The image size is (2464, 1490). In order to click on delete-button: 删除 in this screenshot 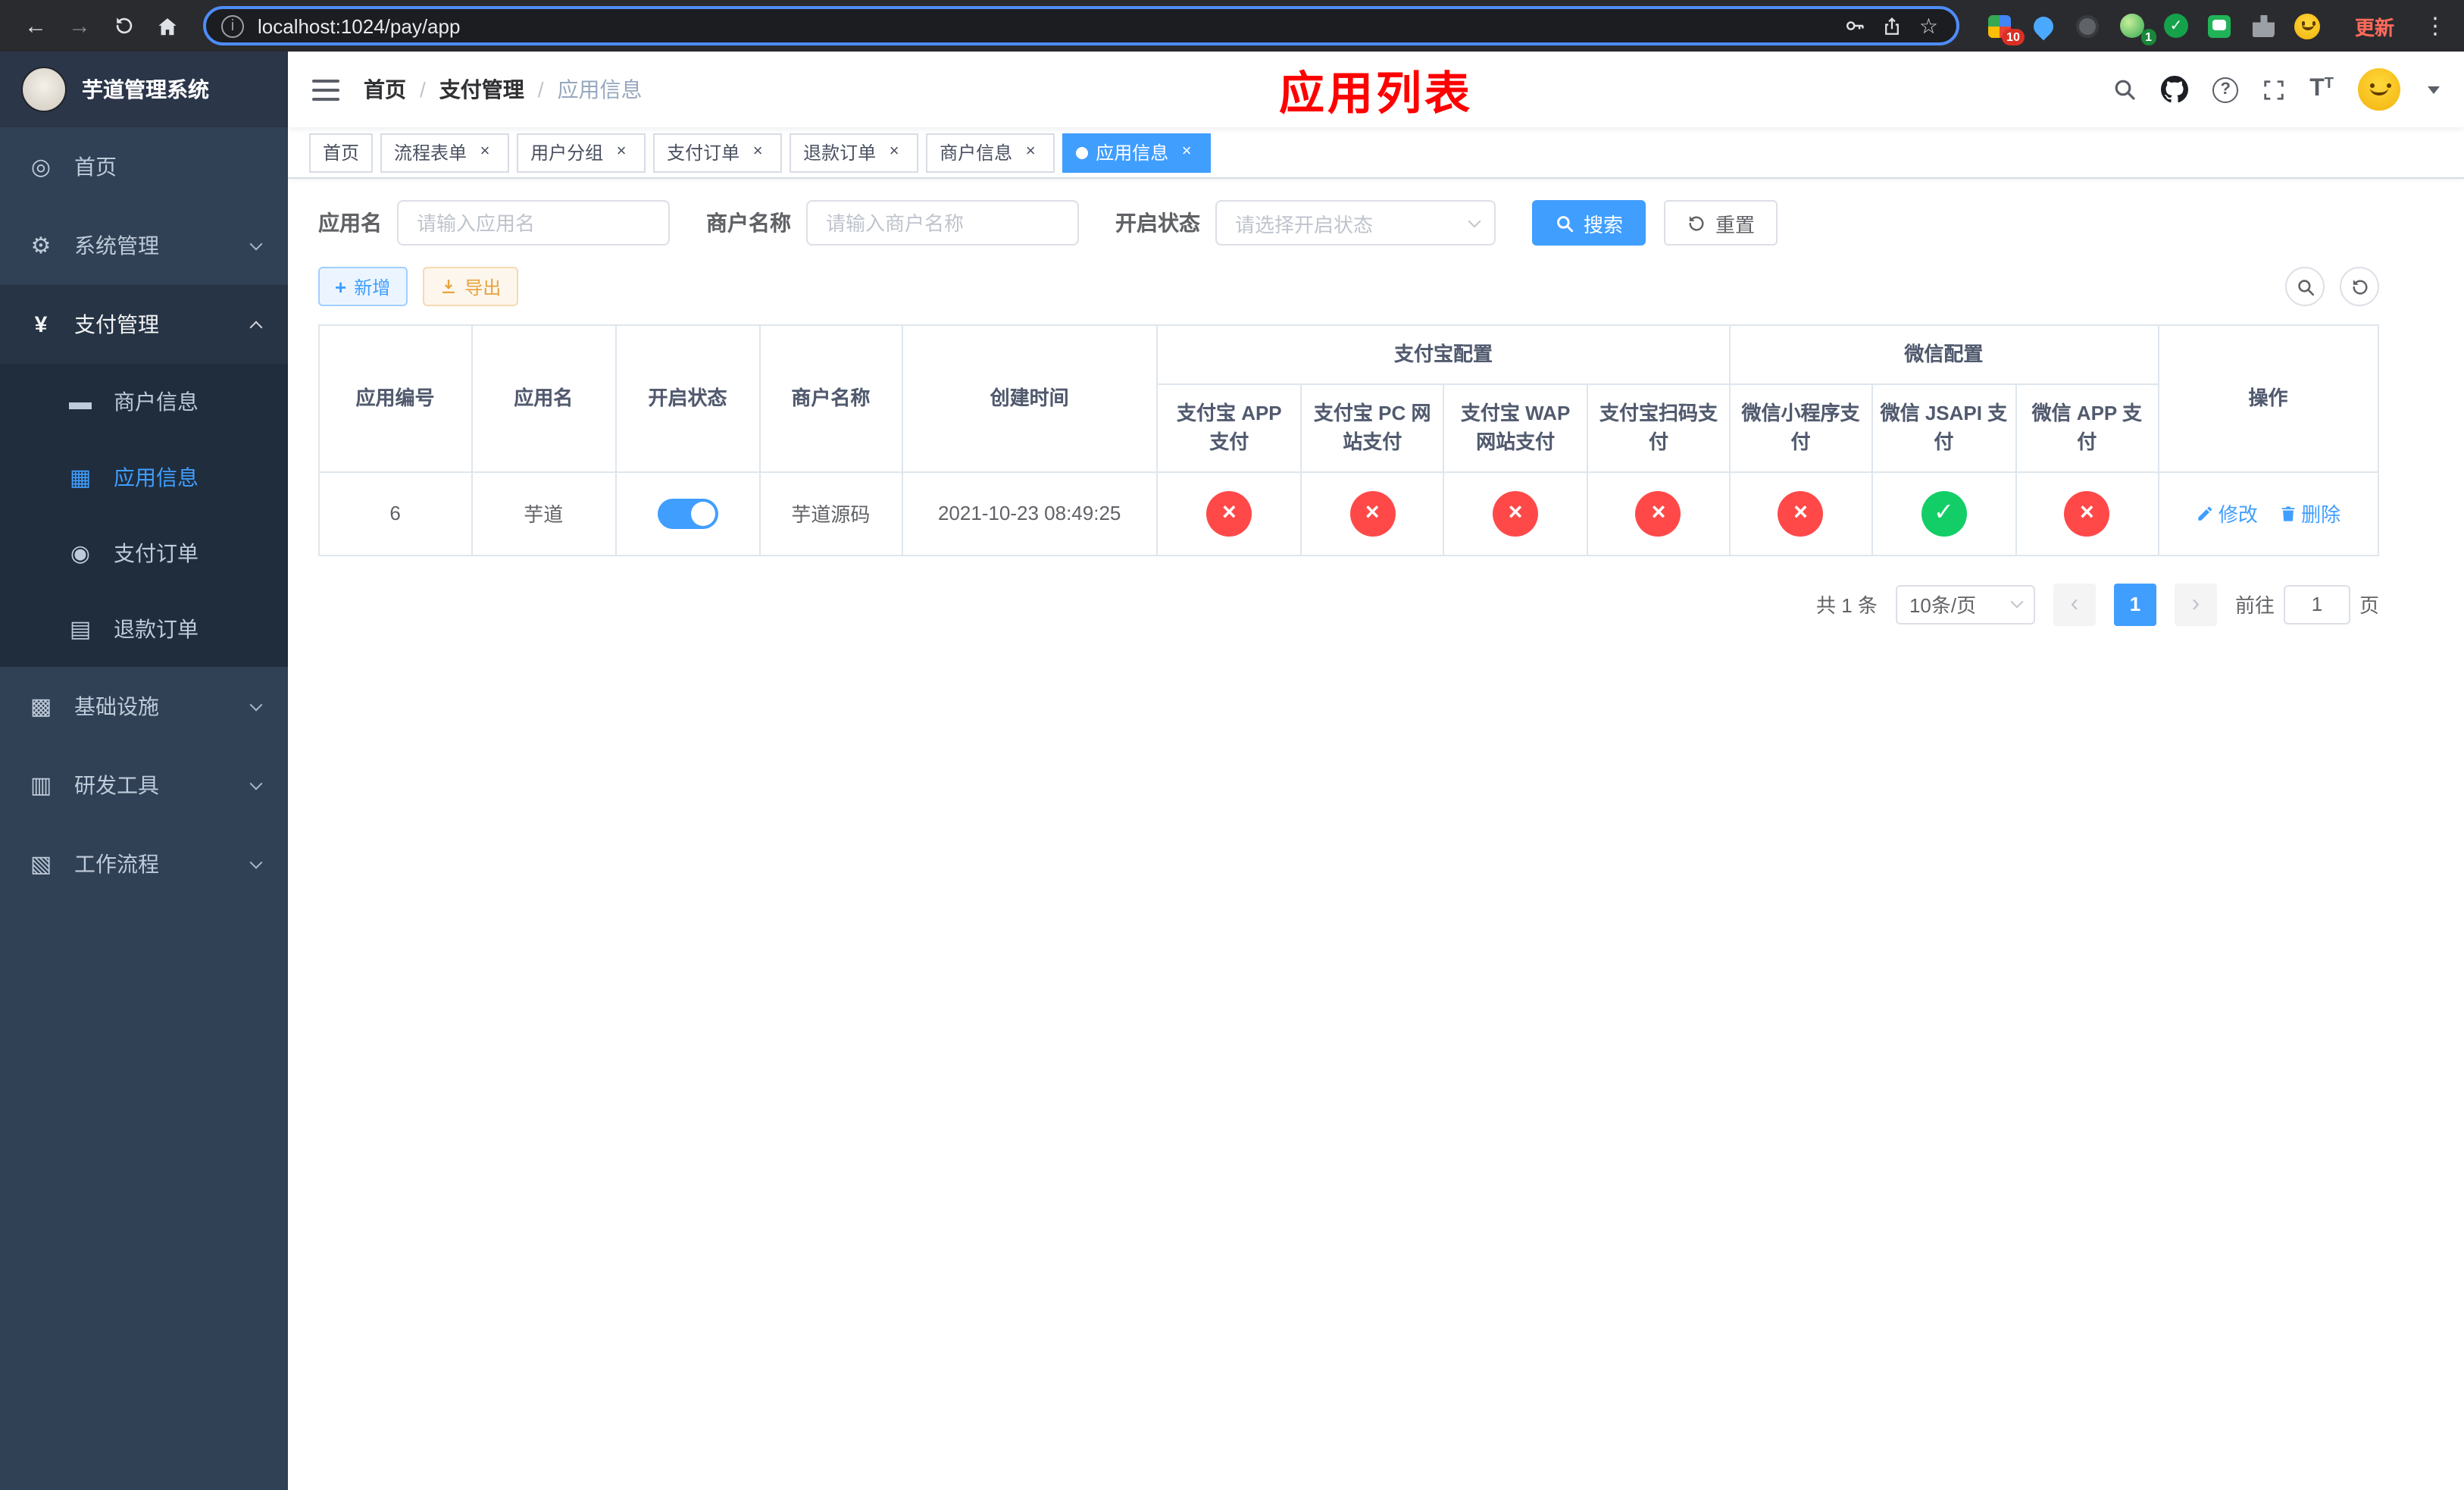, I will do `click(2309, 513)`.